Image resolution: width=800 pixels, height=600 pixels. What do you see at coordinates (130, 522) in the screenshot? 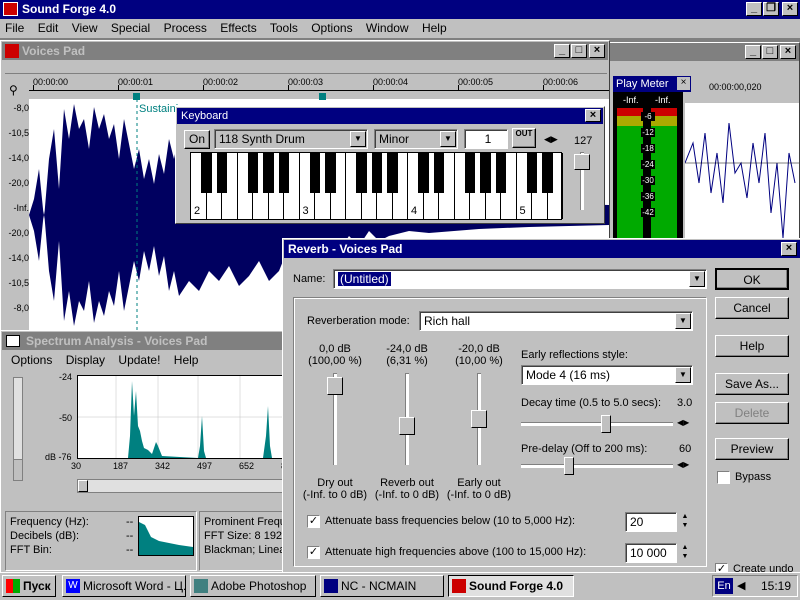
I see `frequency-value: --` at bounding box center [130, 522].